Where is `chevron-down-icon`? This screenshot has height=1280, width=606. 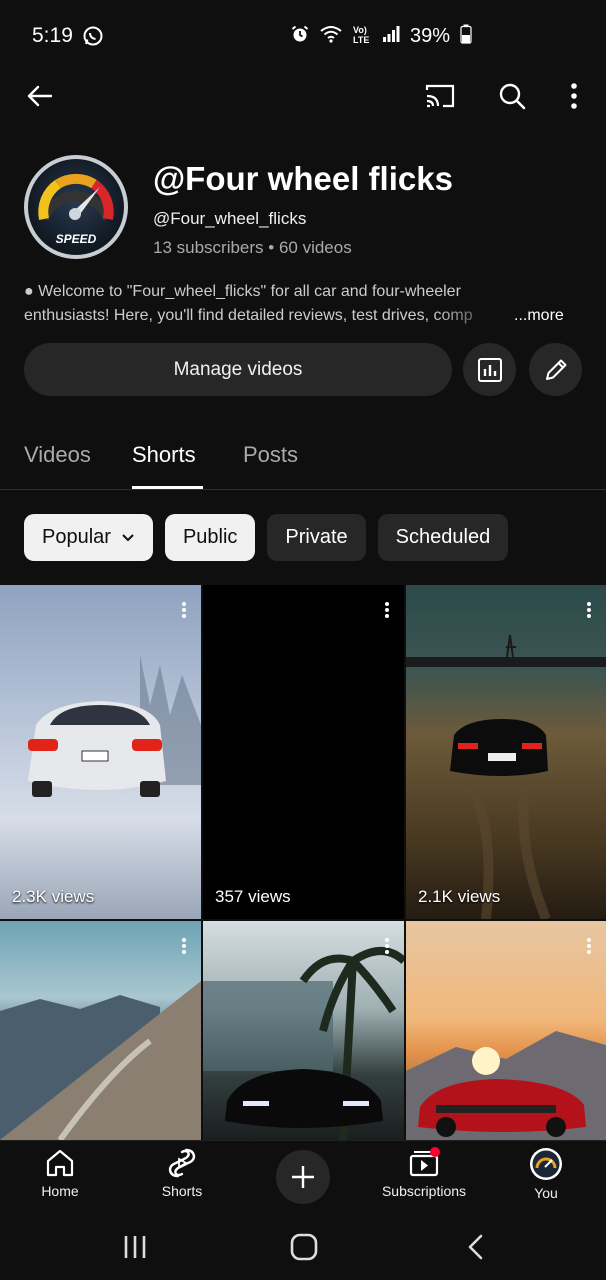
chevron-down-icon is located at coordinates (128, 537).